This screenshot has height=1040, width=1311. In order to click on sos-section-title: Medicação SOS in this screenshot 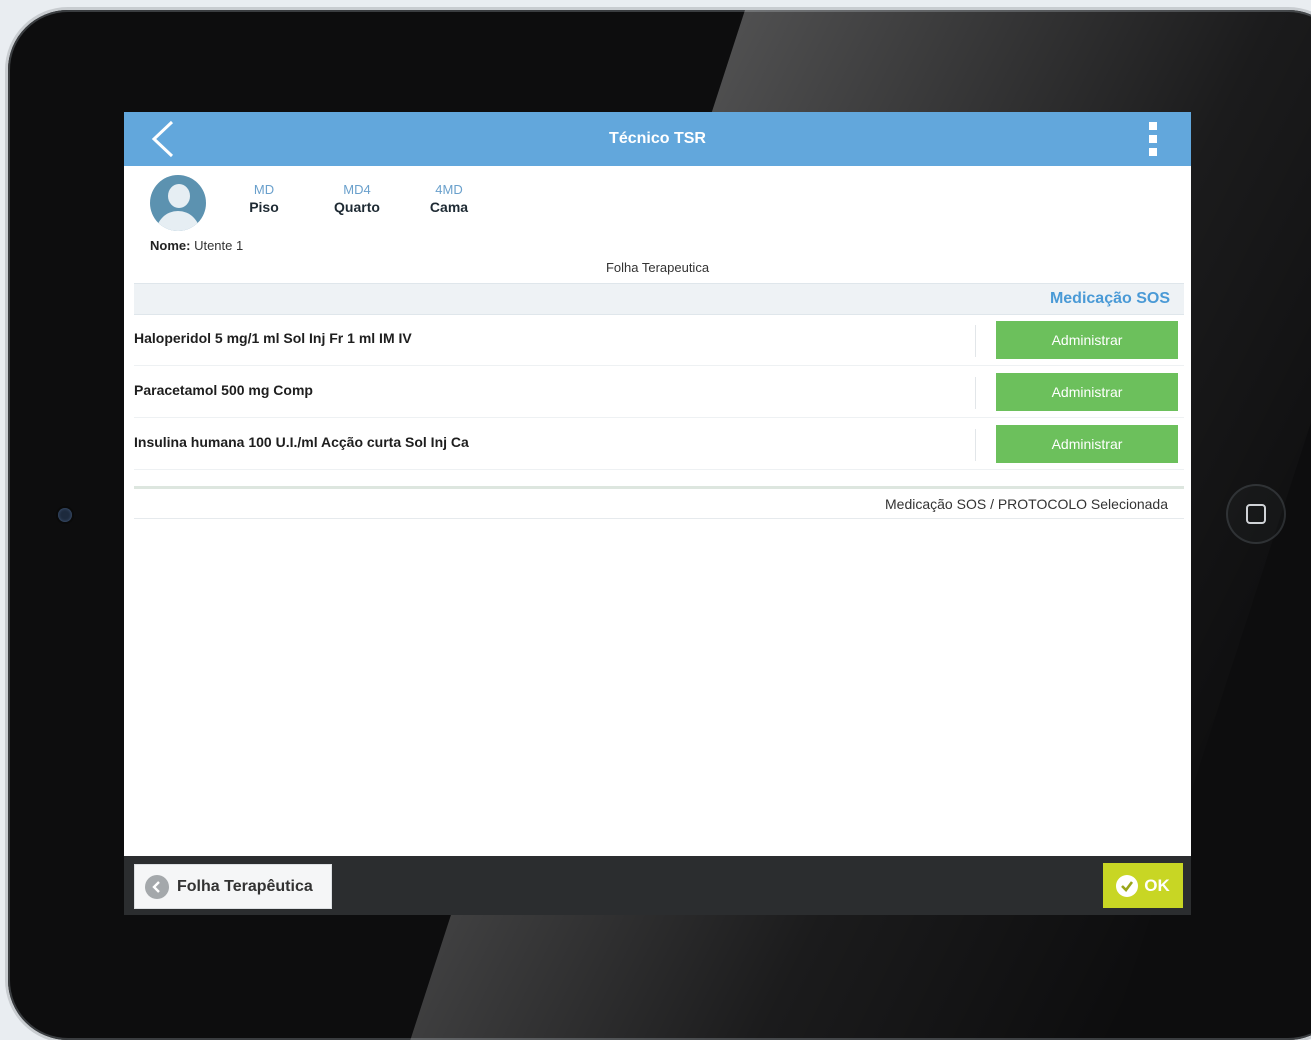, I will do `click(1109, 298)`.